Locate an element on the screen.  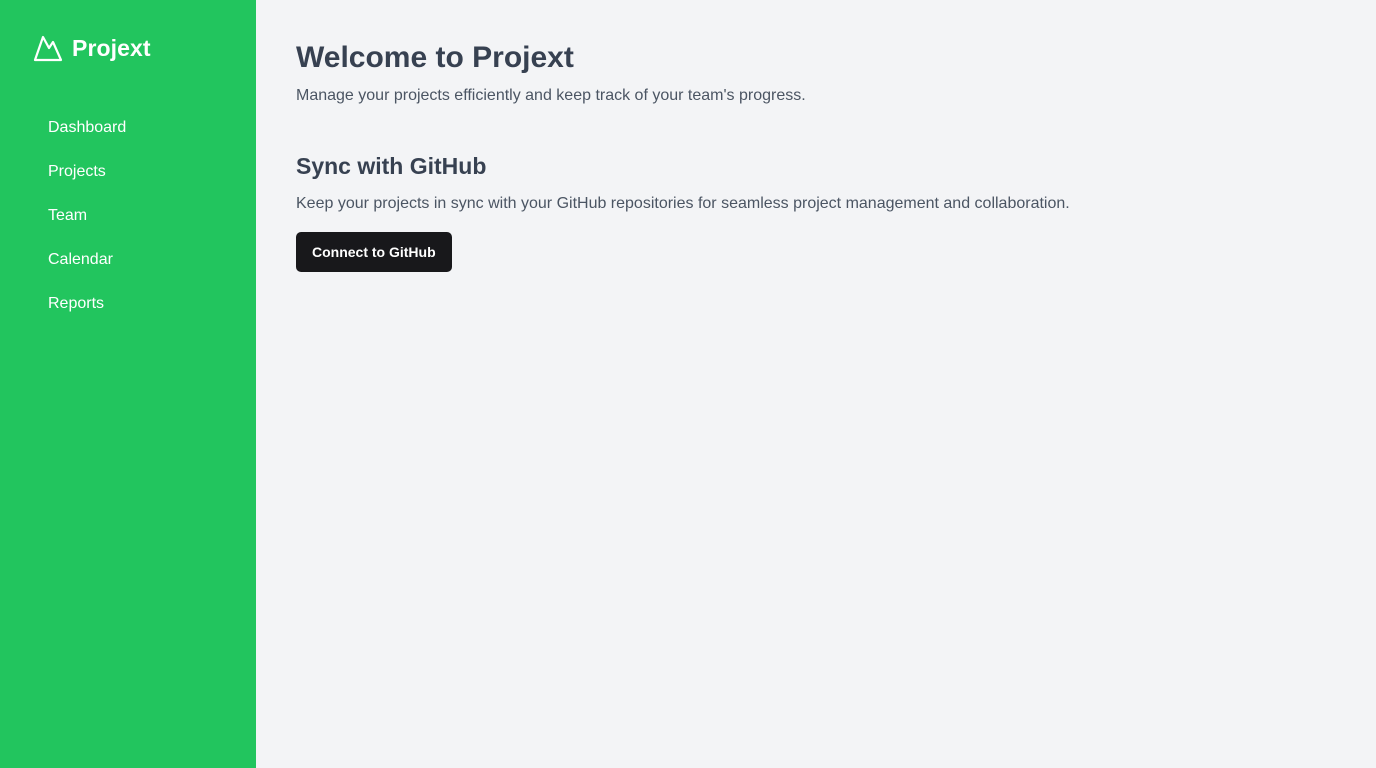
mountain-icon is located at coordinates (48, 48).